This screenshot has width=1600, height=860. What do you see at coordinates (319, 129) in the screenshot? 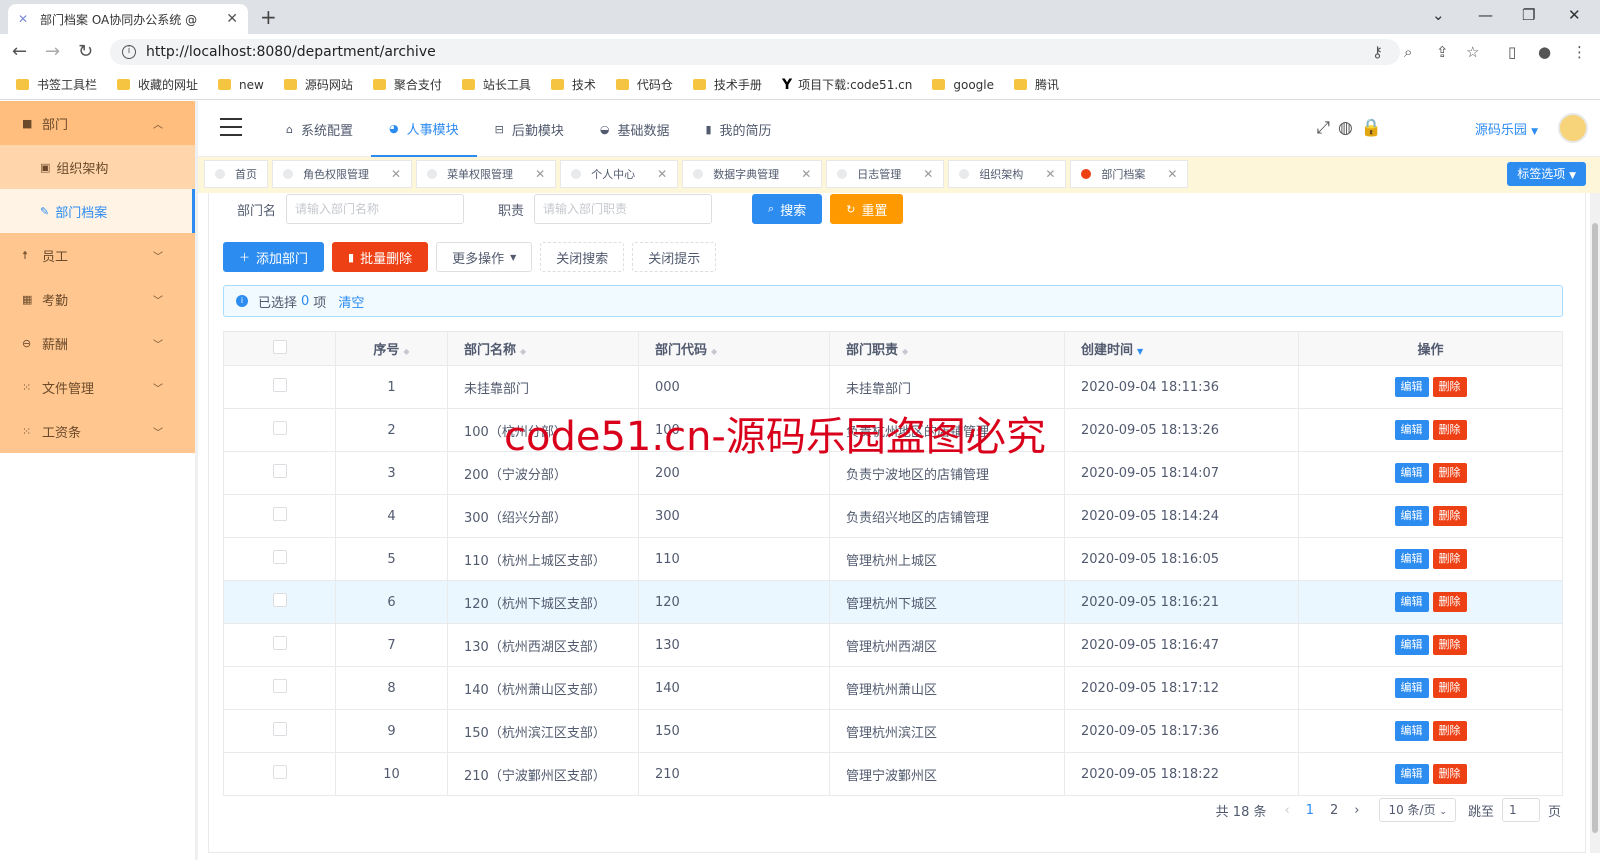
I see `nav-system-config: ⌂ 系统配置` at bounding box center [319, 129].